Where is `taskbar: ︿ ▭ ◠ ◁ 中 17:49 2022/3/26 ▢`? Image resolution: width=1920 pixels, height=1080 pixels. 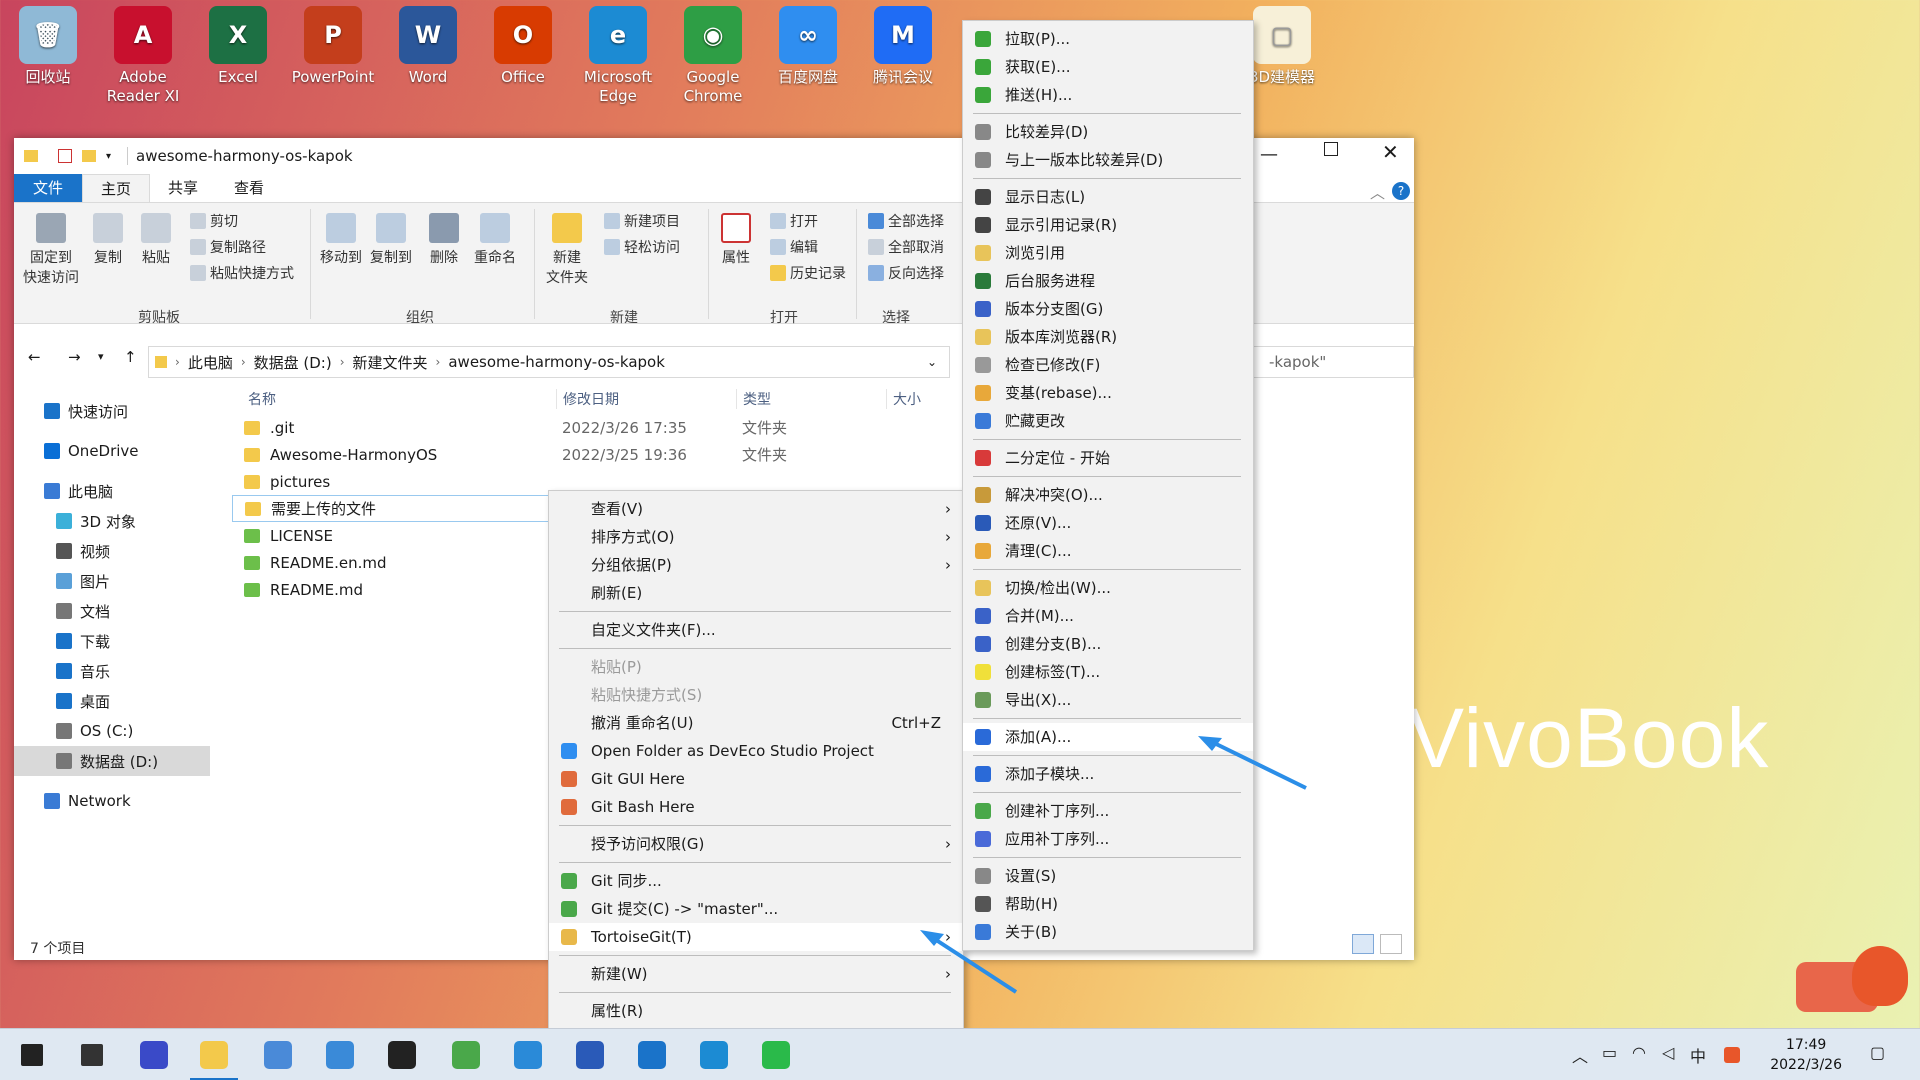 taskbar: ︿ ▭ ◠ ◁ 中 17:49 2022/3/26 ▢ is located at coordinates (960, 1054).